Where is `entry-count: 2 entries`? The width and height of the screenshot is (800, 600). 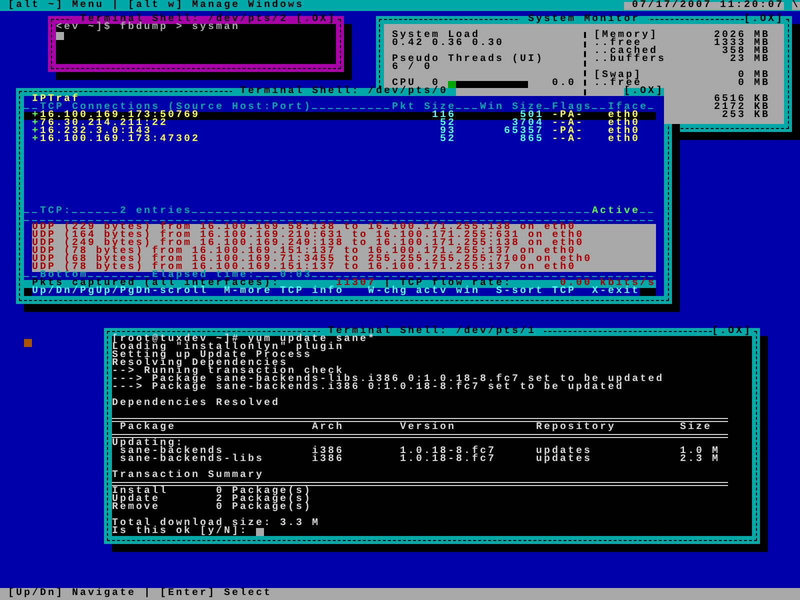
entry-count: 2 entries is located at coordinates (156, 212).